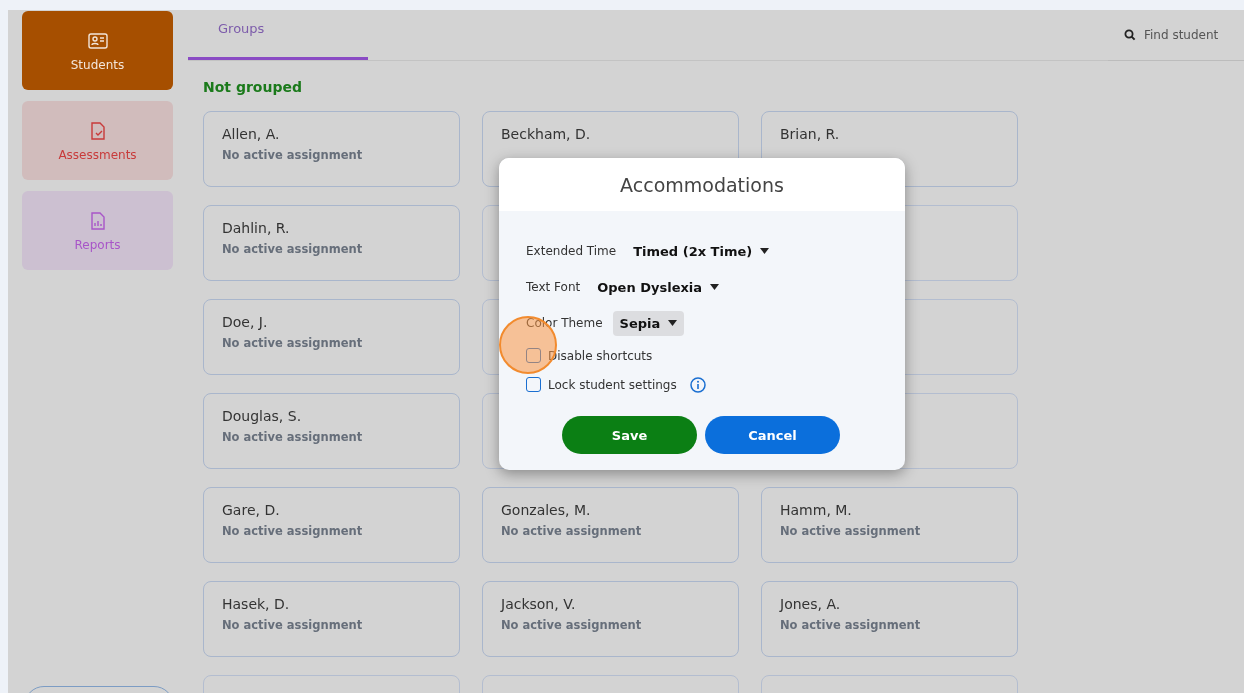 The width and height of the screenshot is (1244, 693). I want to click on student-card: Dahlin, R. No active assignment, so click(331, 243).